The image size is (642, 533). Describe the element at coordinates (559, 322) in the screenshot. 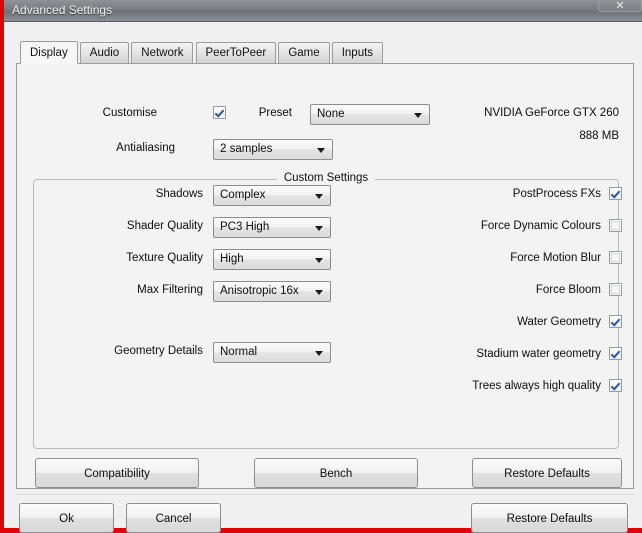

I see `water-geometry-label: Water Geometry` at that location.